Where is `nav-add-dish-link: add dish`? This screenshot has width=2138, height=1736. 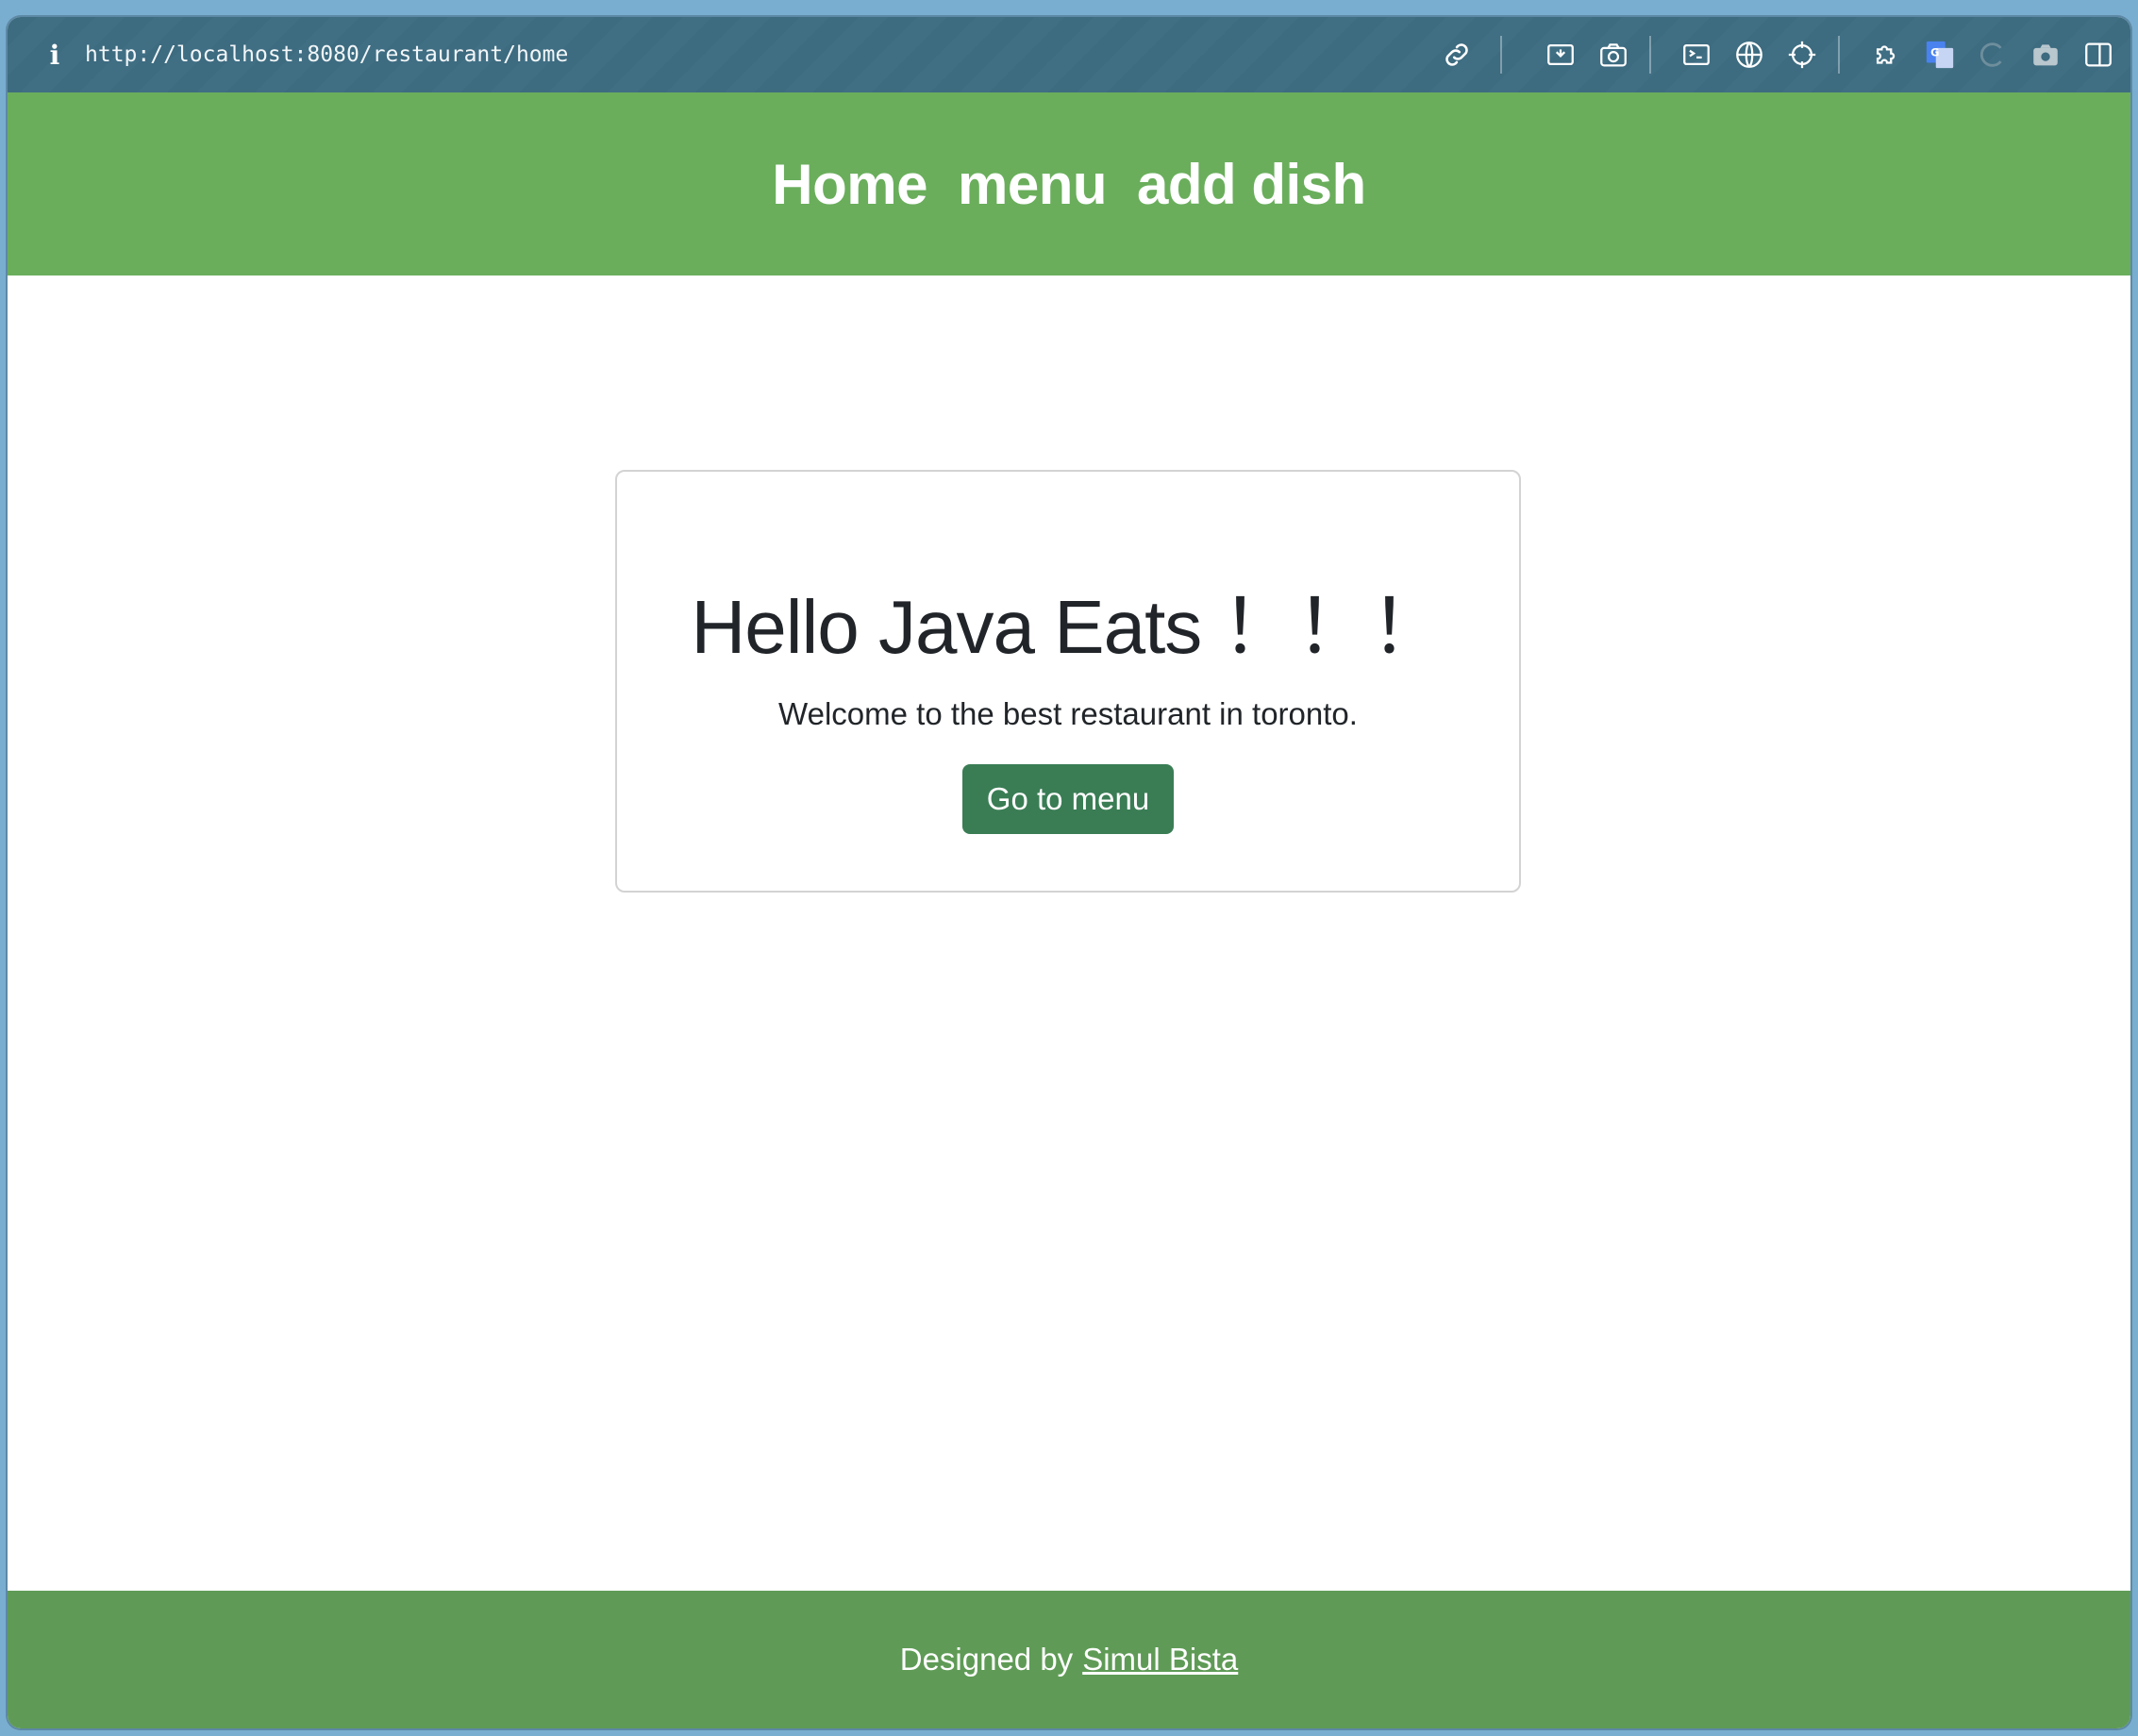
nav-add-dish-link: add dish is located at coordinates (1252, 184).